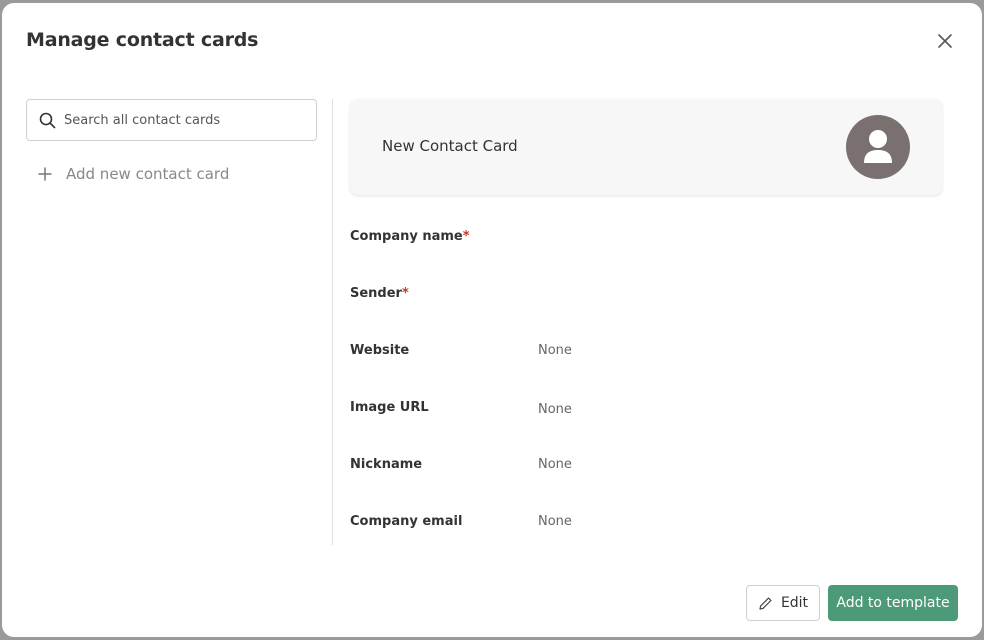  I want to click on add-new-contact-card-button: Add new contact card, so click(133, 174).